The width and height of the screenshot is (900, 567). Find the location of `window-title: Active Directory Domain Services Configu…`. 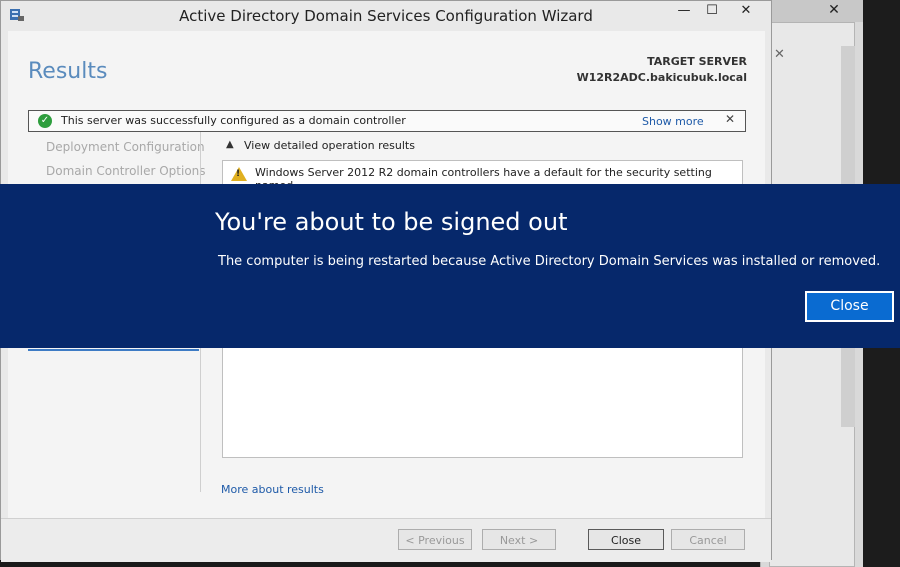

window-title: Active Directory Domain Services Configu… is located at coordinates (386, 16).